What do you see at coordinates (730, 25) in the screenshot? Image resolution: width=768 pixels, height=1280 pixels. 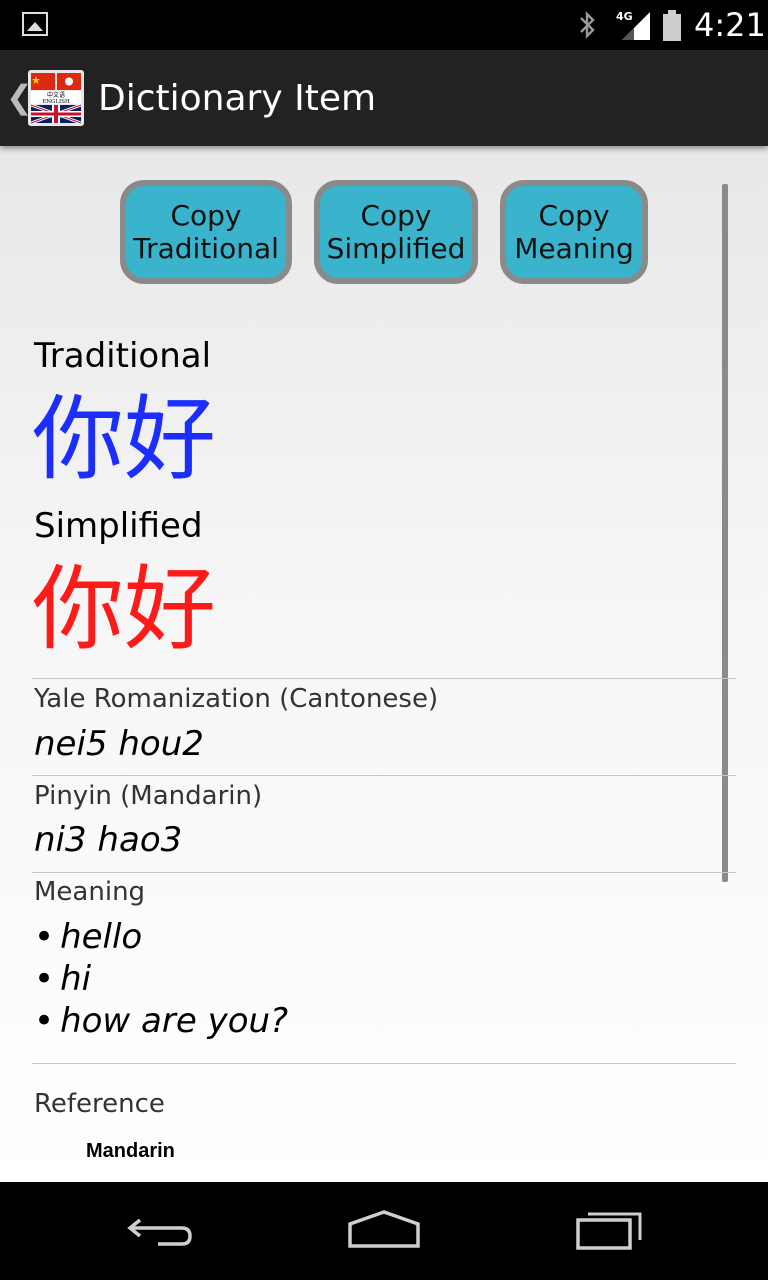 I see `clock: 4:21` at bounding box center [730, 25].